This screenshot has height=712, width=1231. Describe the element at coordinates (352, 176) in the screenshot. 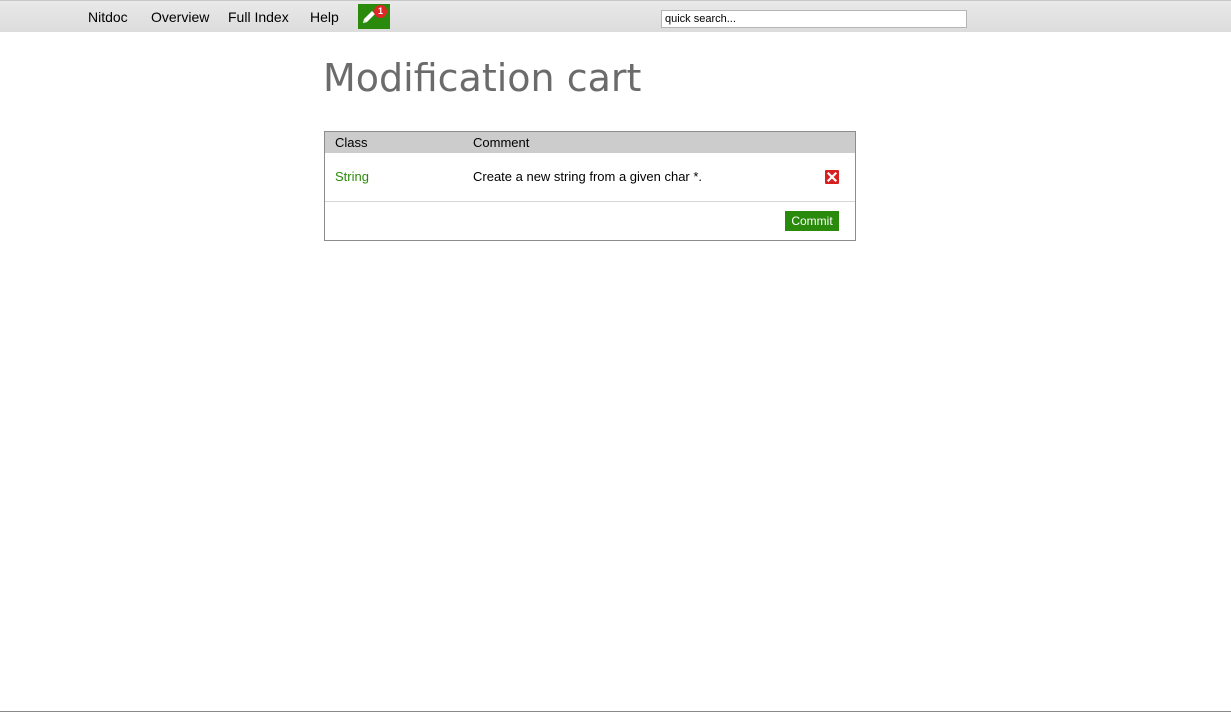

I see `class-link: String` at that location.